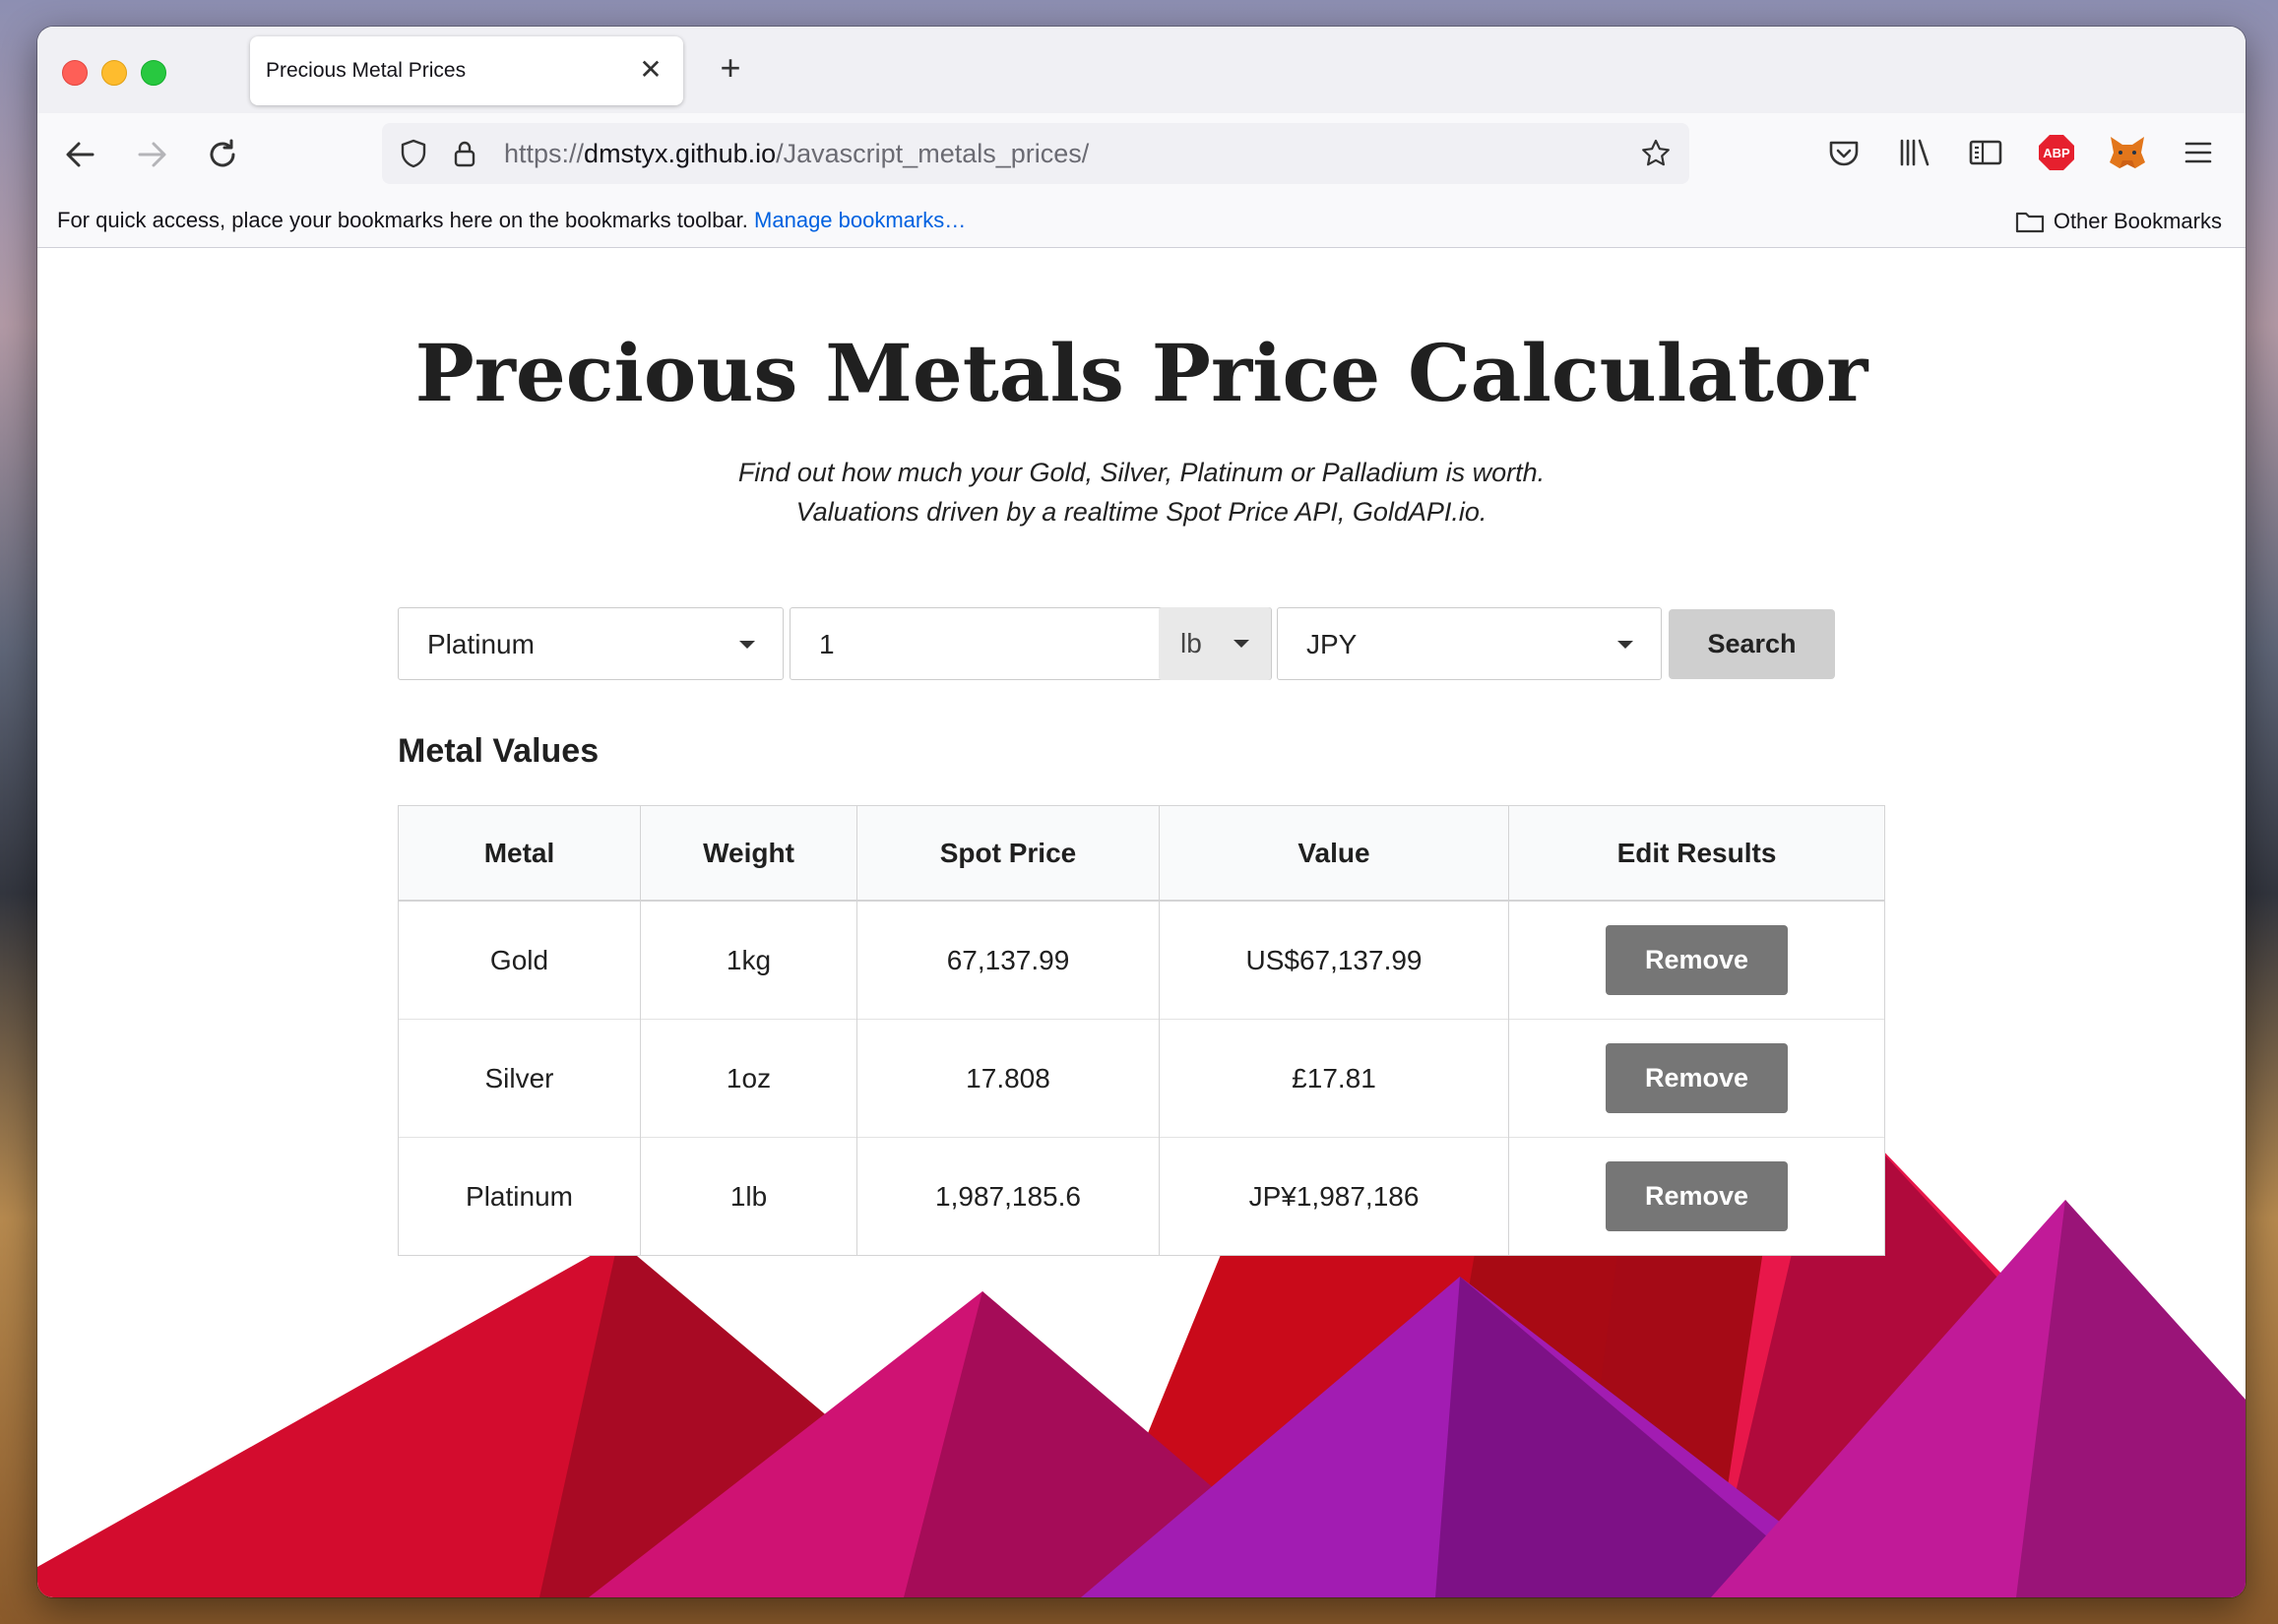  Describe the element at coordinates (650, 70) in the screenshot. I see `tab-close-icon: ✕` at that location.